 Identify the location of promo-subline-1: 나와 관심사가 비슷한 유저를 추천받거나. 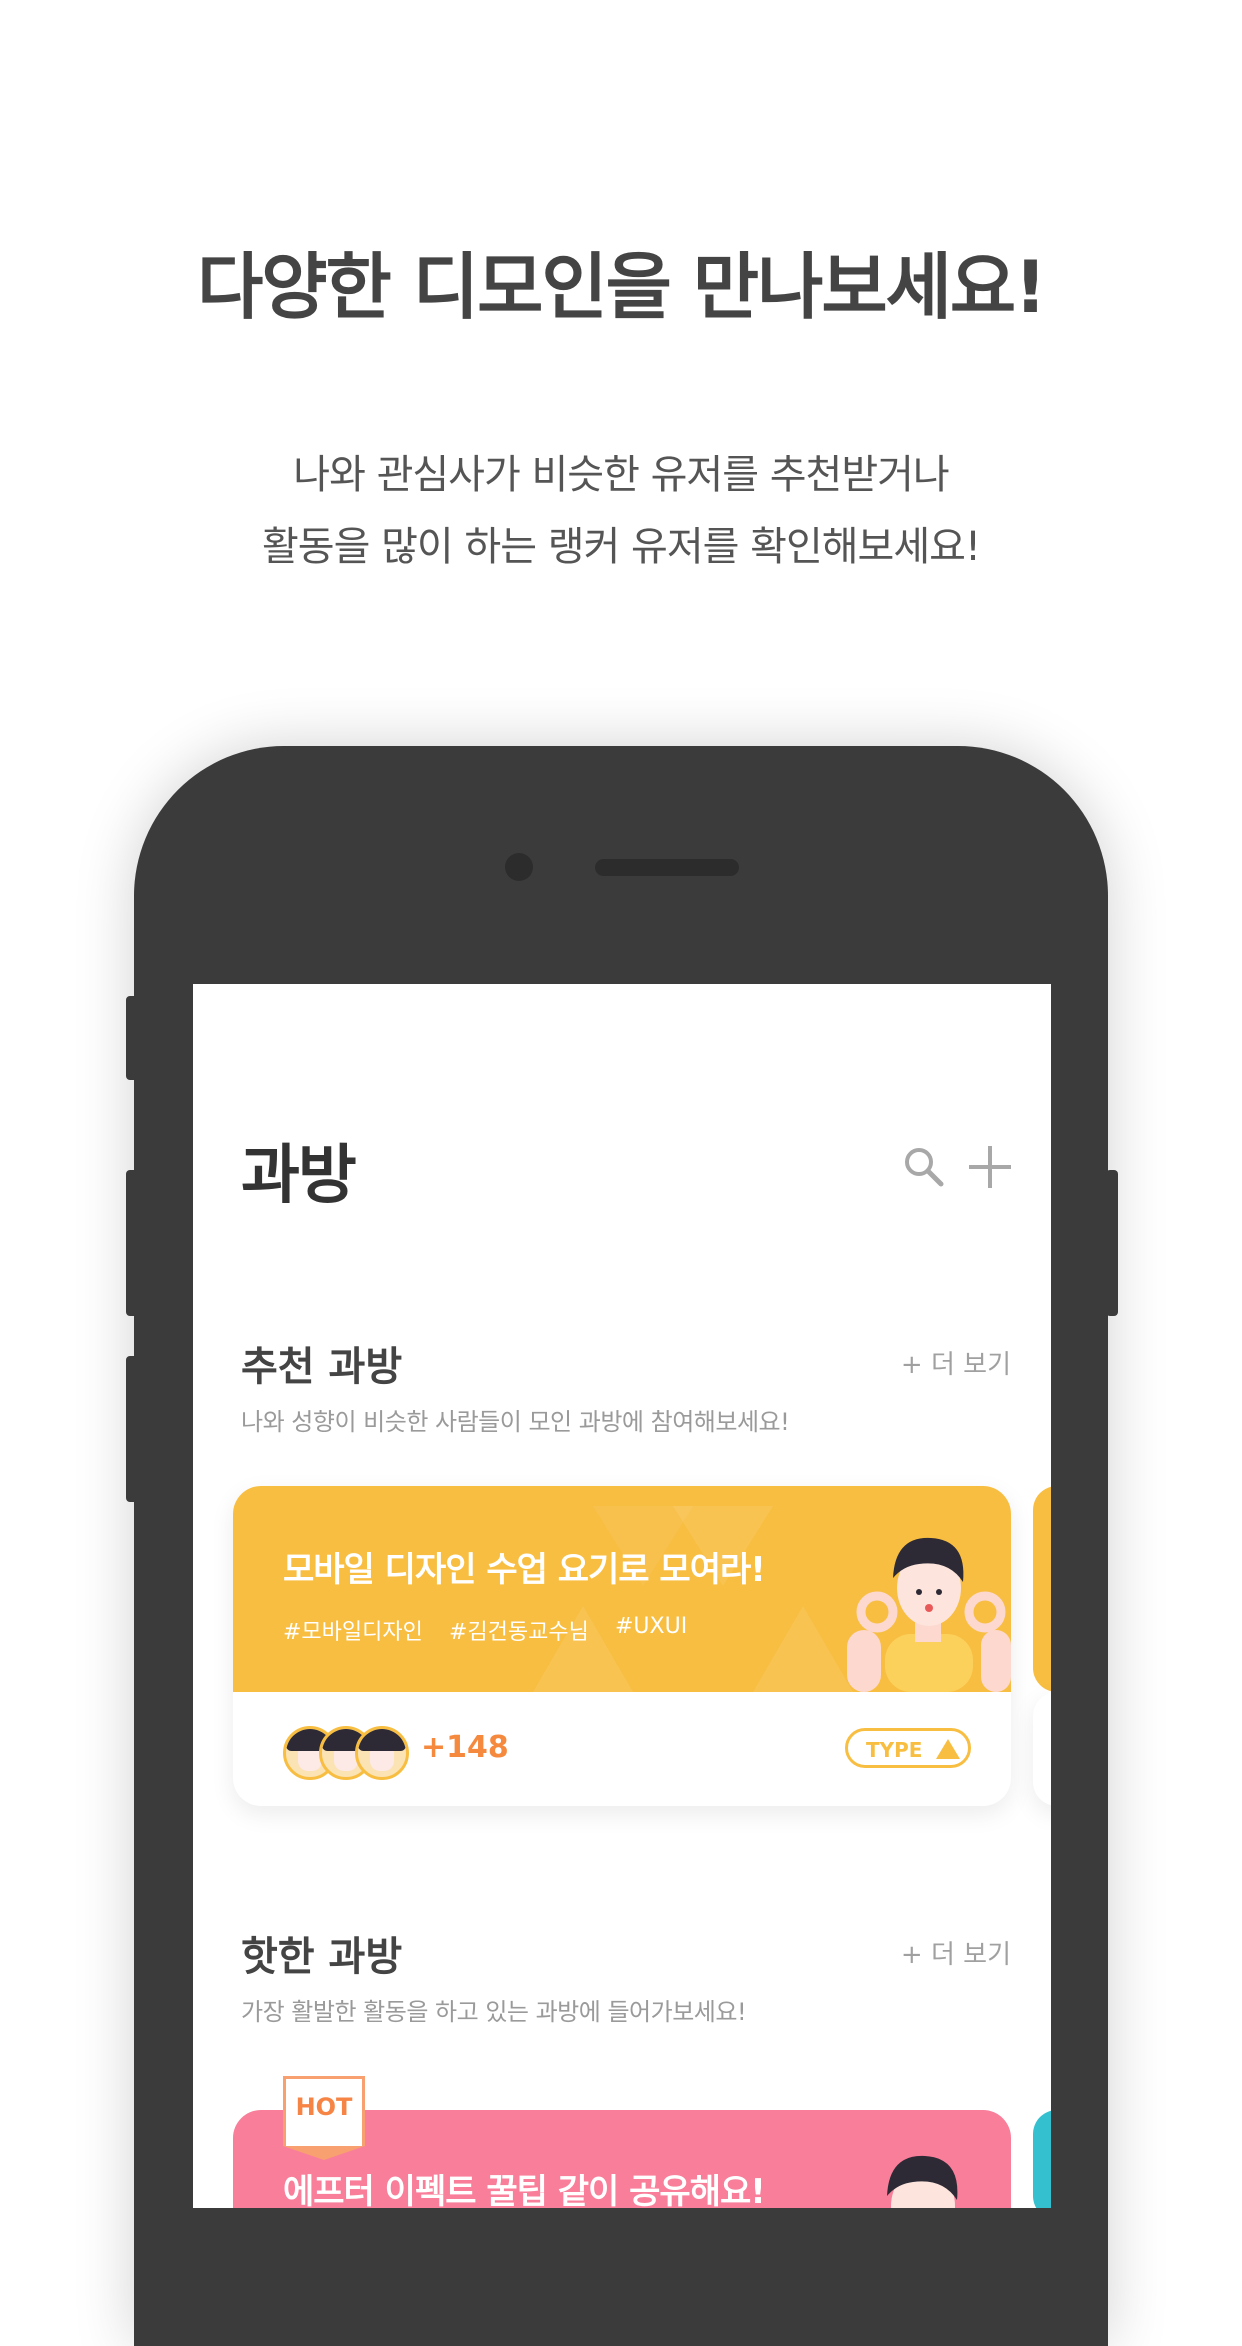
(621, 475).